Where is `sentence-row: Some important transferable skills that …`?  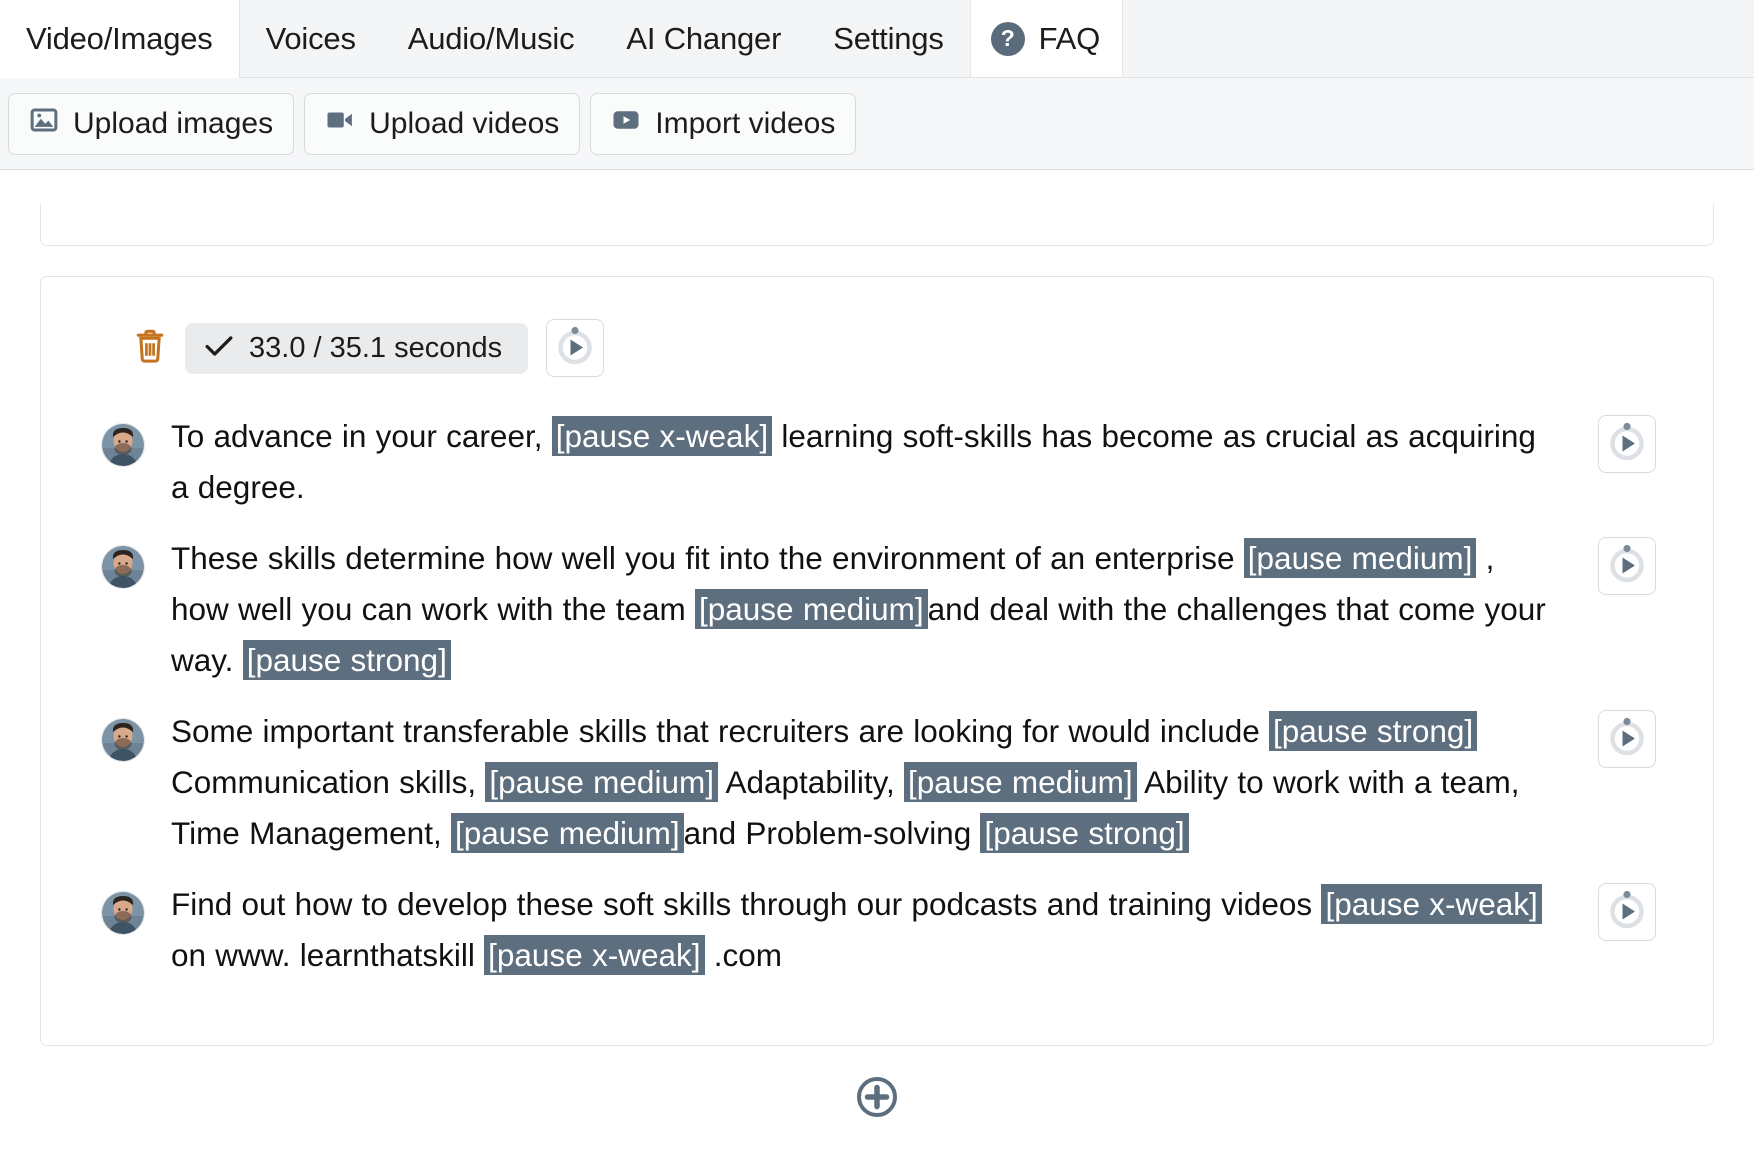
sentence-row: Some important transferable skills that … is located at coordinates (877, 782).